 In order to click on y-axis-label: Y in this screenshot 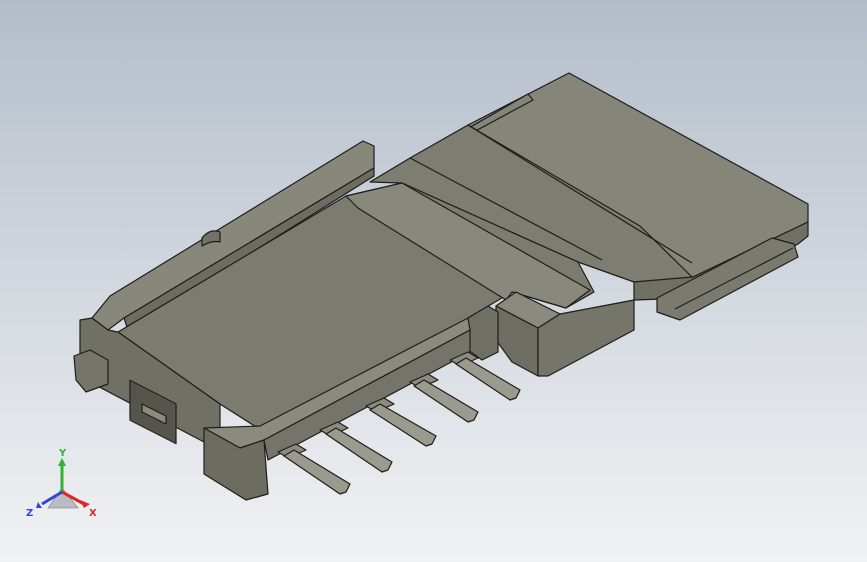, I will do `click(62, 453)`.